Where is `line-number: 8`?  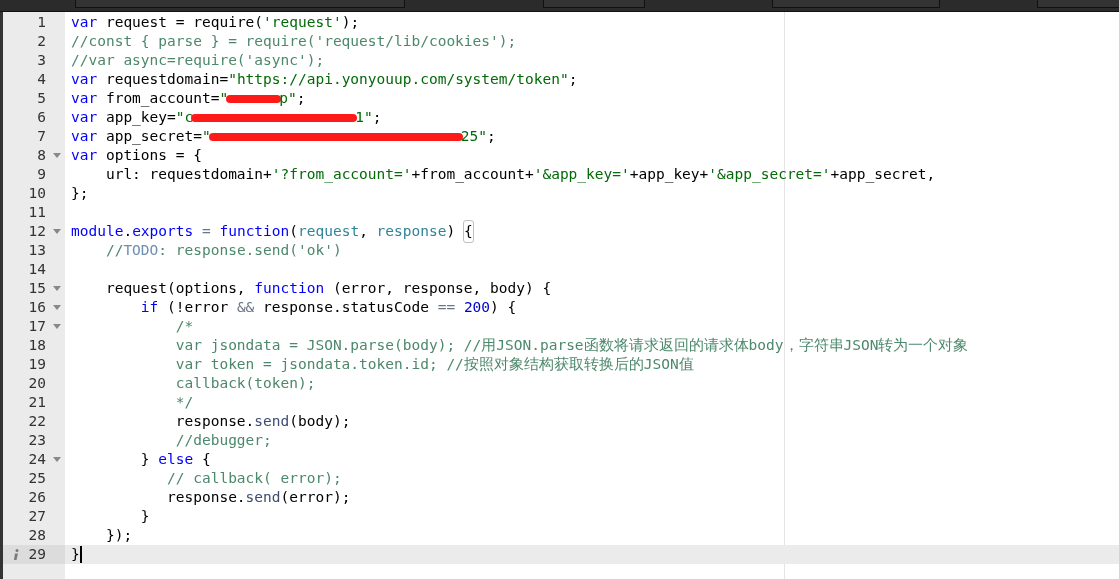
line-number: 8 is located at coordinates (41, 155).